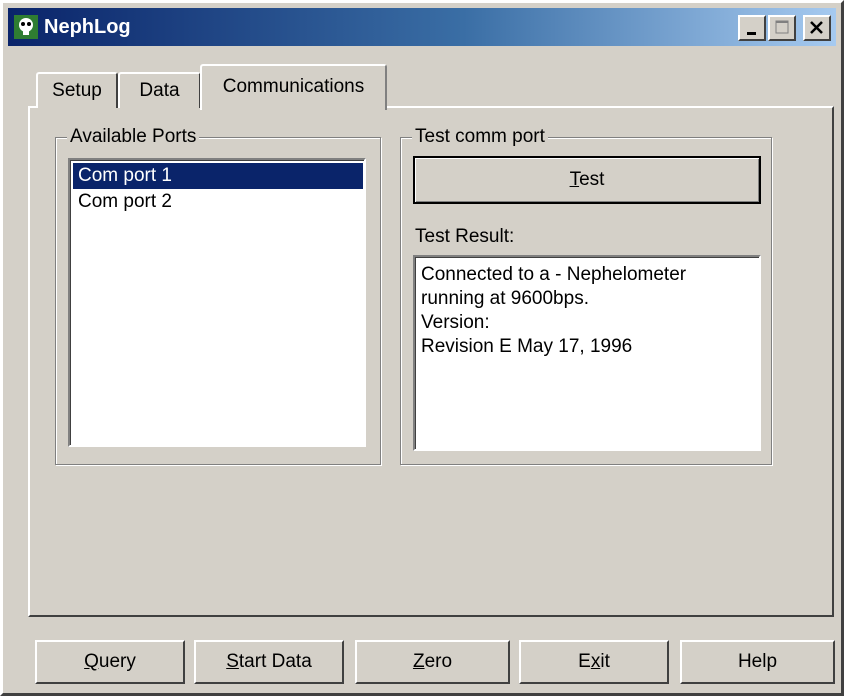 The height and width of the screenshot is (696, 844). I want to click on exit-button: Exit, so click(594, 662).